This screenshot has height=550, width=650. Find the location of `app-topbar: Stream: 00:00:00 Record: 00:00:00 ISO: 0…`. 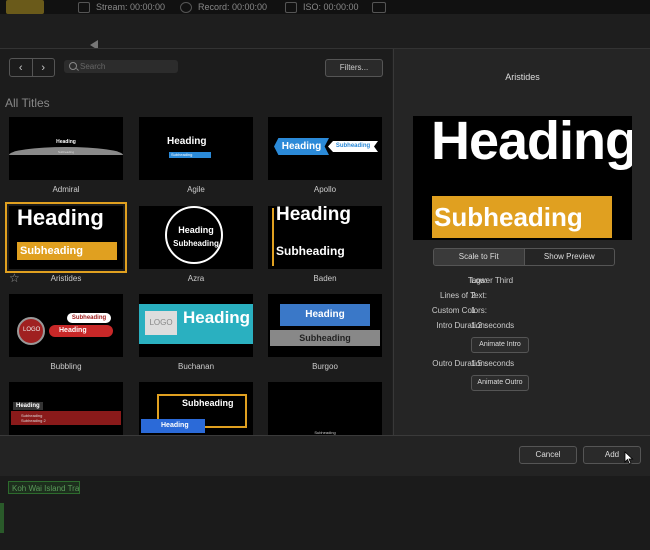

app-topbar: Stream: 00:00:00 Record: 00:00:00 ISO: 0… is located at coordinates (325, 7).